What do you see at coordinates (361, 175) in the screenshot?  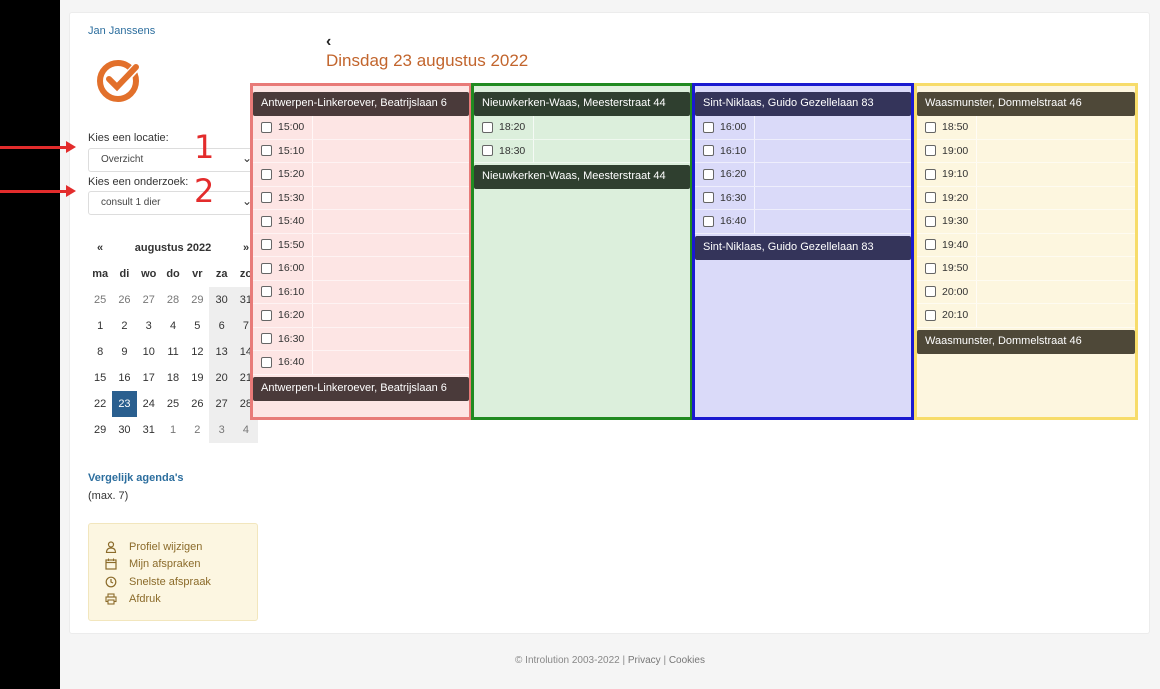 I see `time-slot: 15:20` at bounding box center [361, 175].